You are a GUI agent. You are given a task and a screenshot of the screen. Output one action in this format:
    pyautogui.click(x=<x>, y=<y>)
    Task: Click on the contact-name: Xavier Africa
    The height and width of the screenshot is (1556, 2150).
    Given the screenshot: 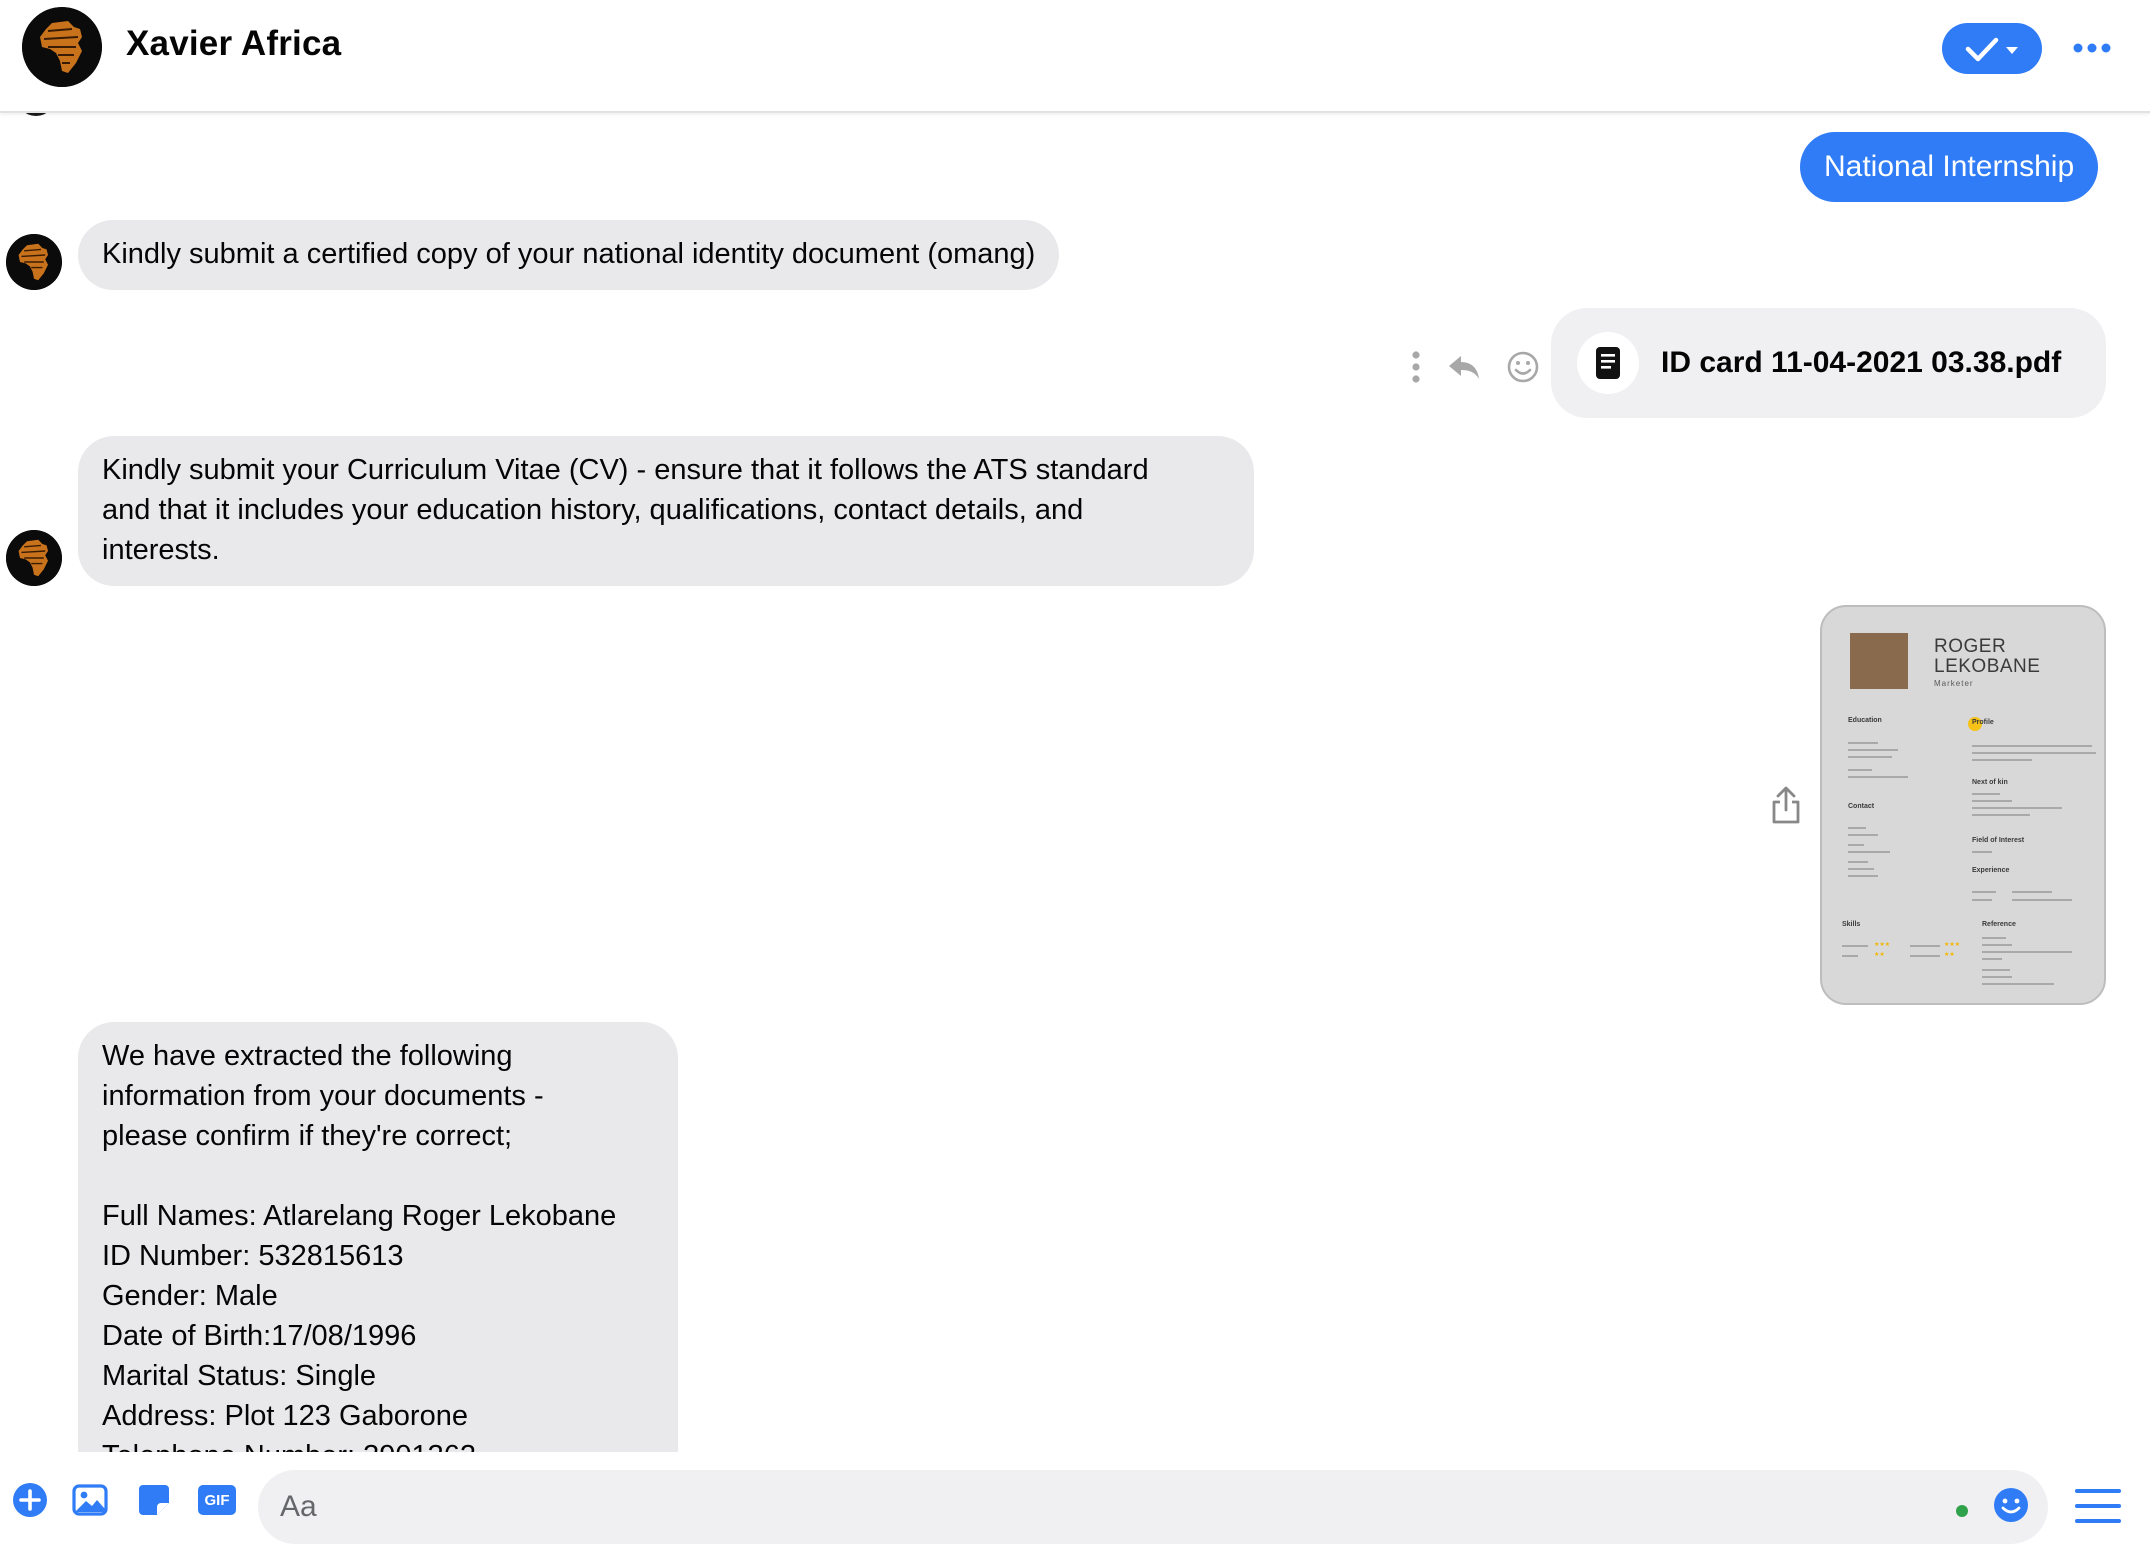 What is the action you would take?
    pyautogui.click(x=233, y=44)
    